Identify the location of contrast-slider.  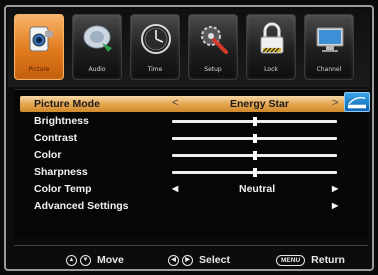
(254, 138).